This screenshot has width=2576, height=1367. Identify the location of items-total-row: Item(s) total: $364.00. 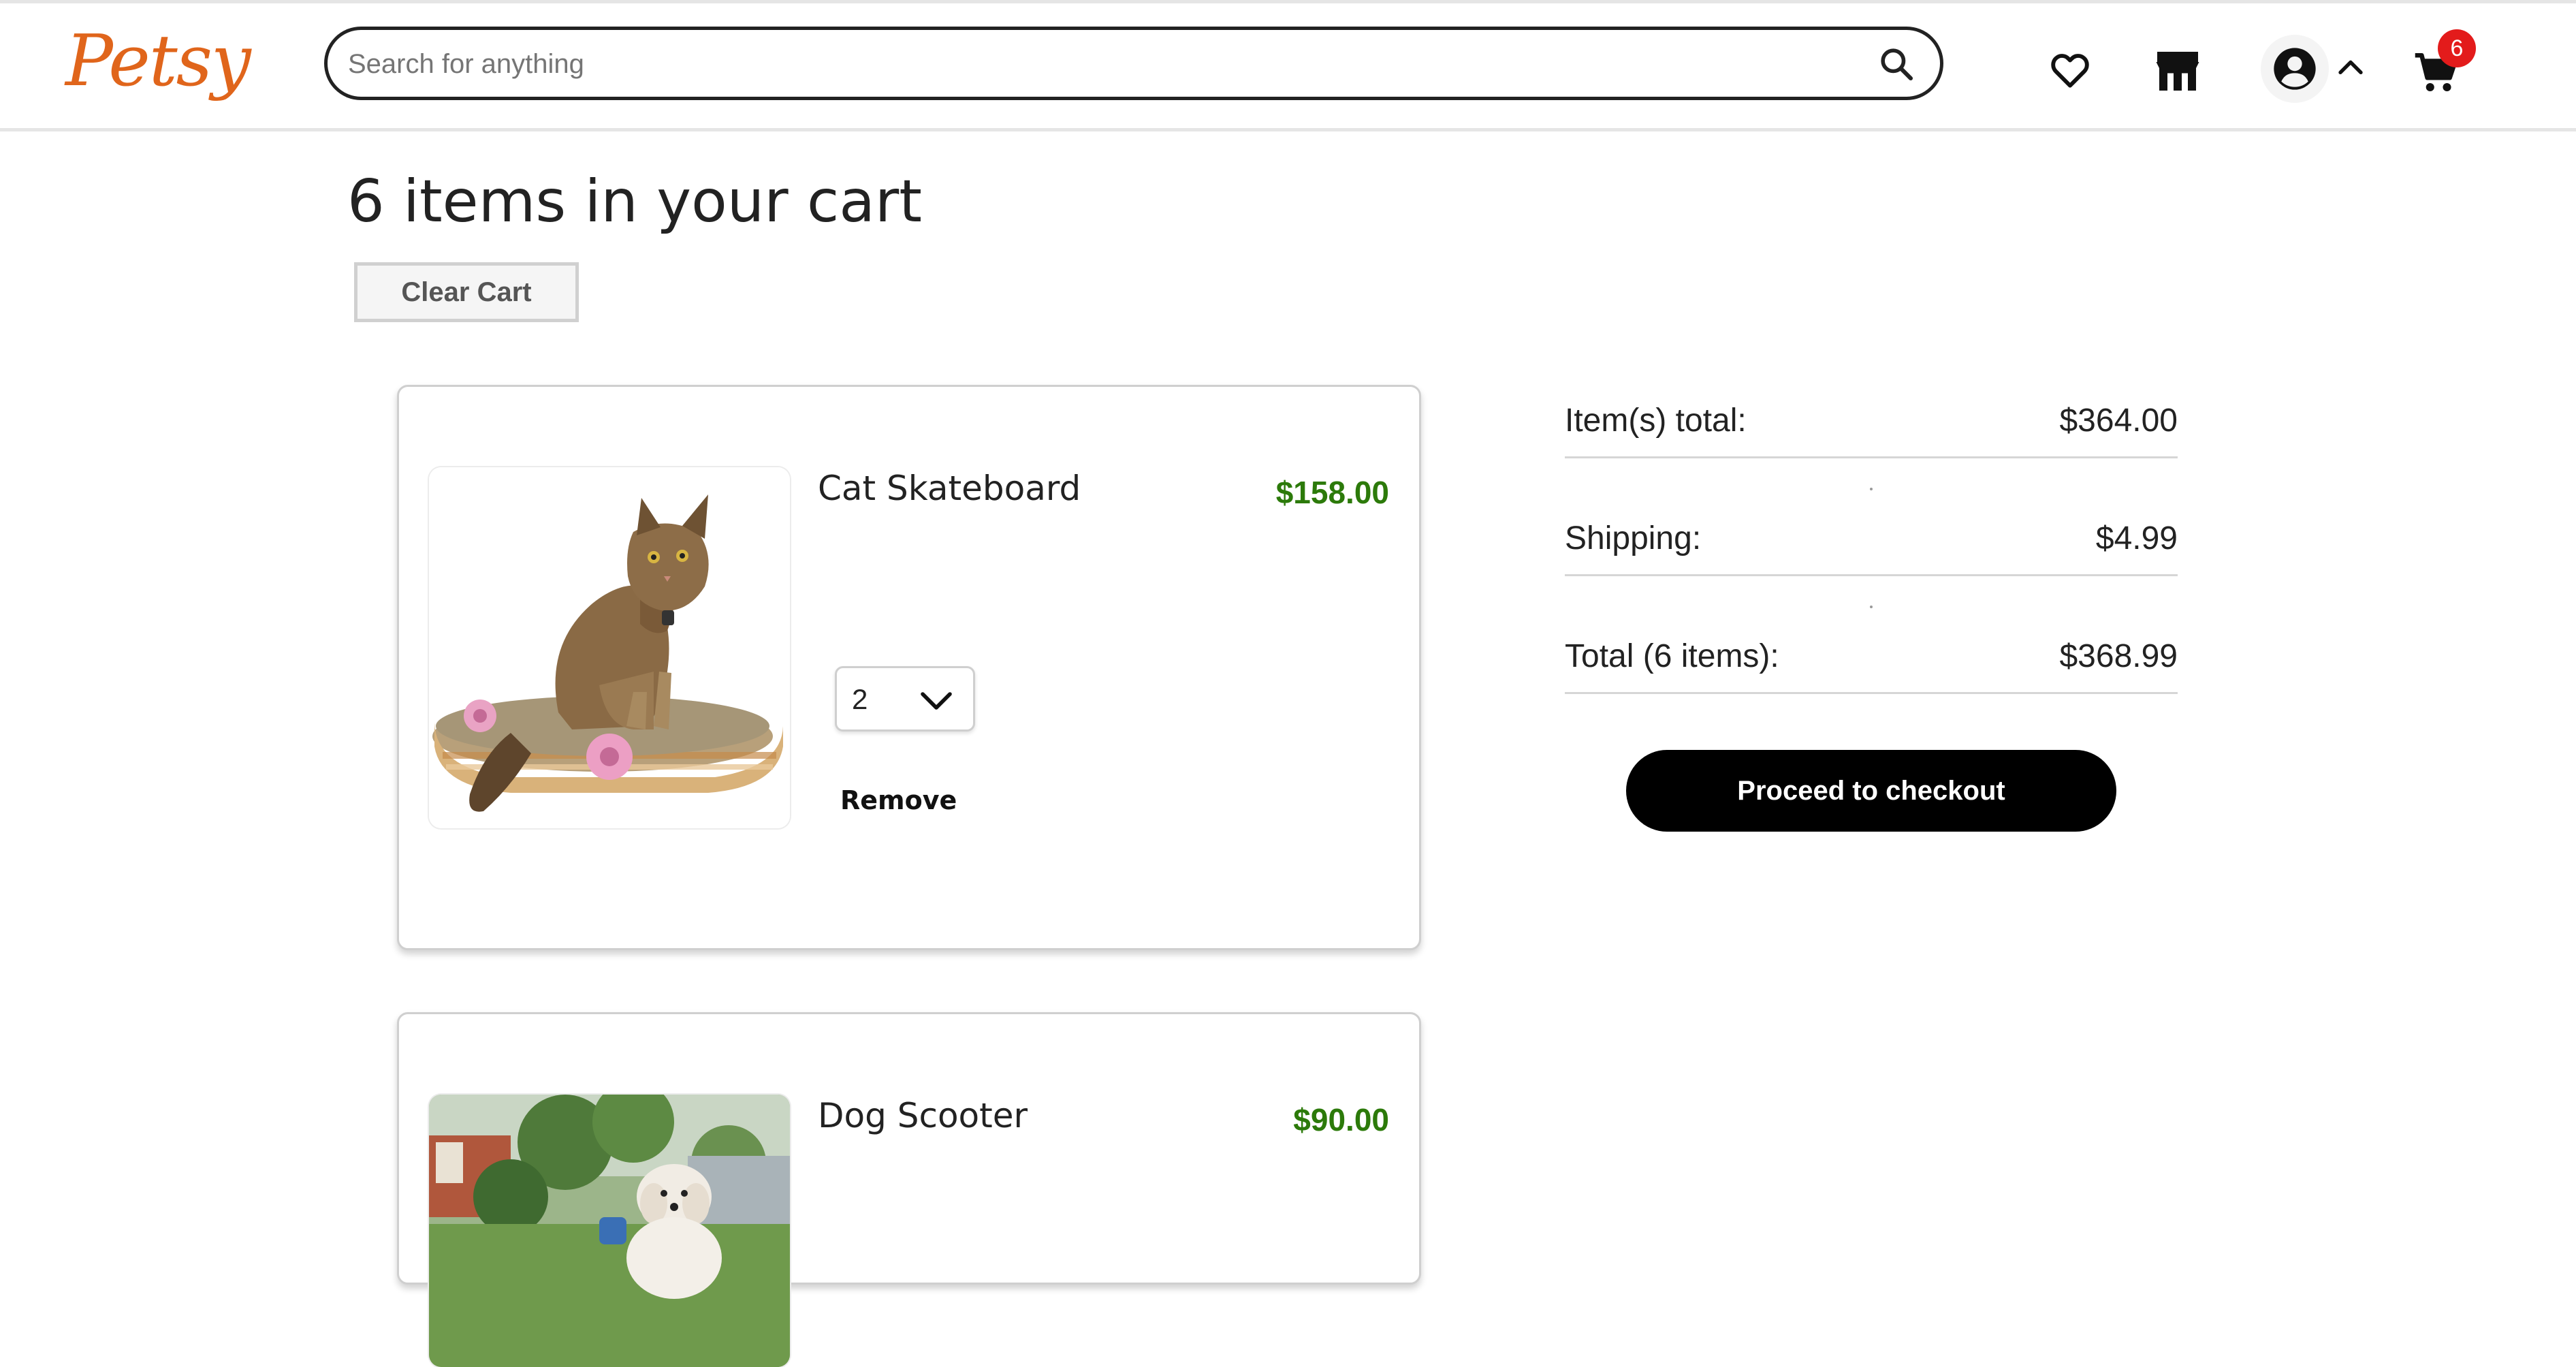
(1871, 435).